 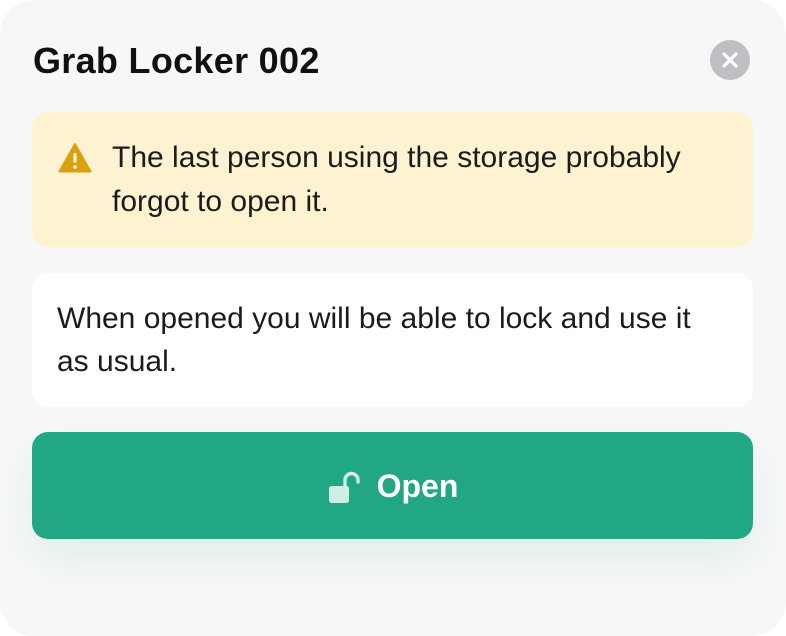 I want to click on close-icon, so click(x=730, y=60).